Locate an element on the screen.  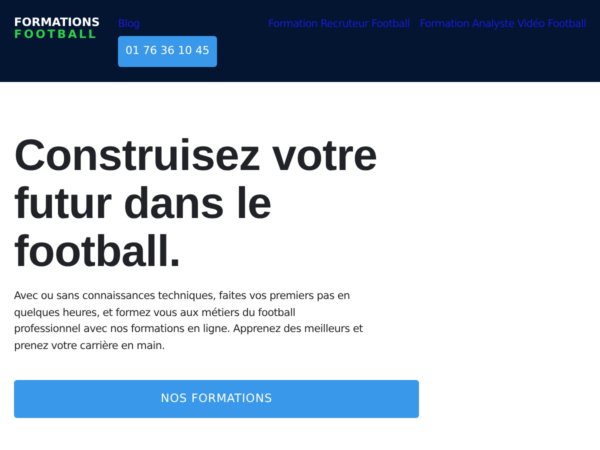
formations-button: NOS FORMATIONS is located at coordinates (216, 399).